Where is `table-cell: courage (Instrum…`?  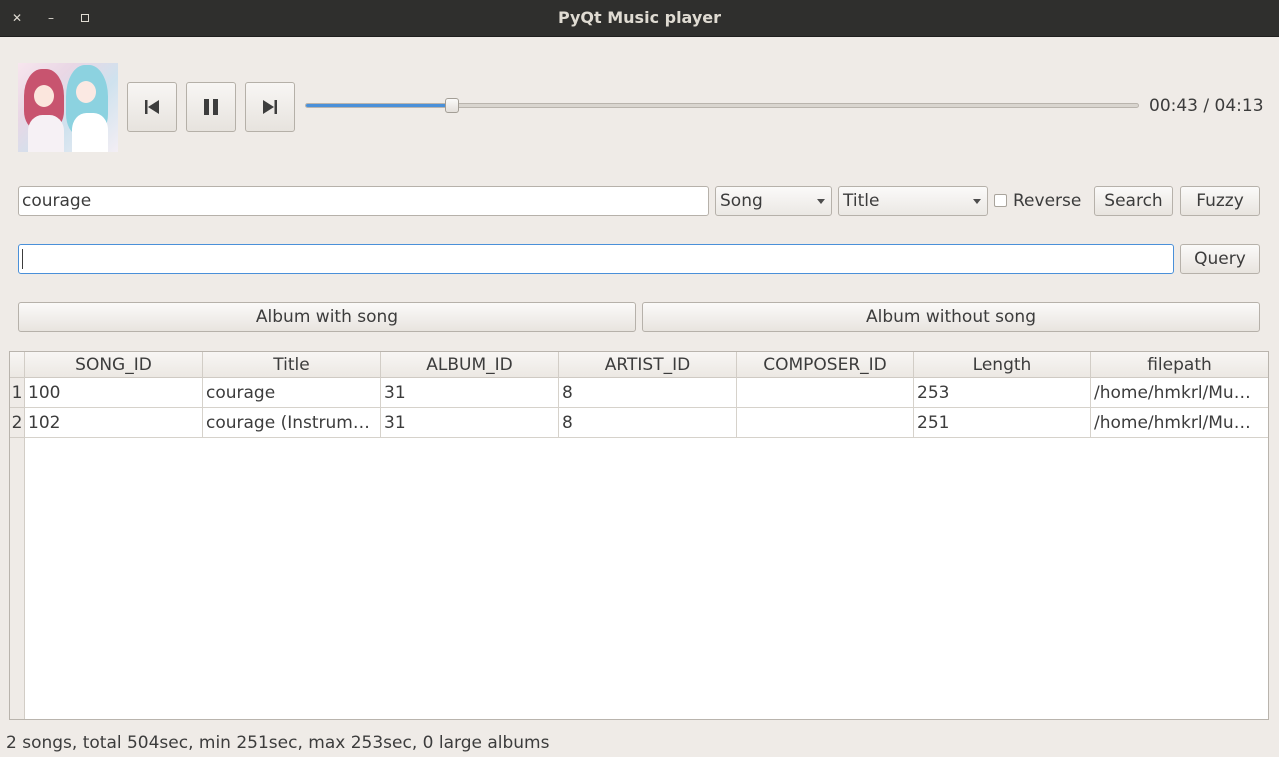 table-cell: courage (Instrum… is located at coordinates (292, 423).